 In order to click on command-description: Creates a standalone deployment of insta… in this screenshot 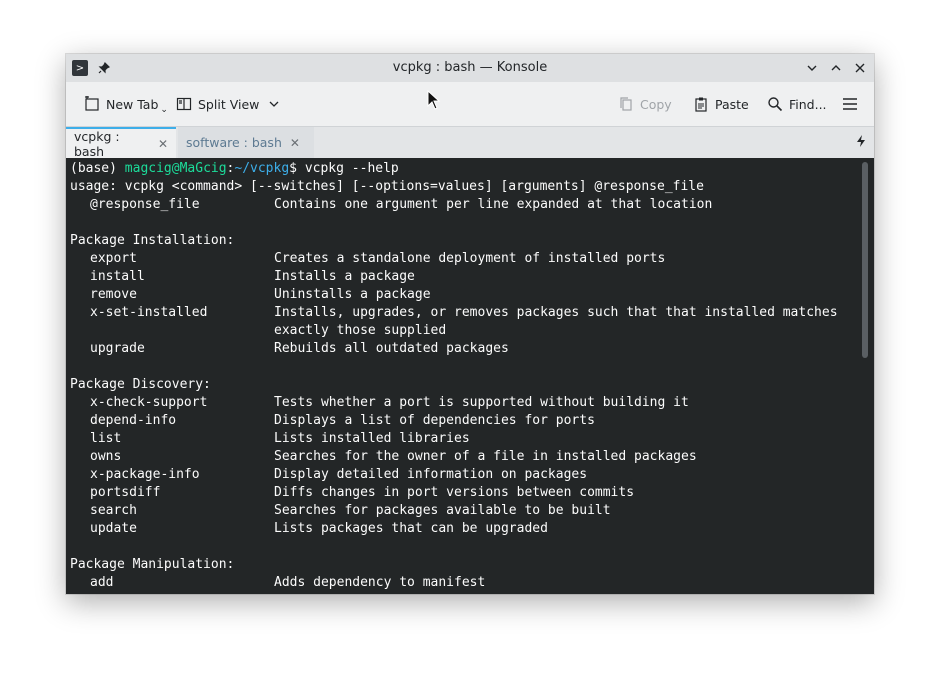, I will do `click(470, 258)`.